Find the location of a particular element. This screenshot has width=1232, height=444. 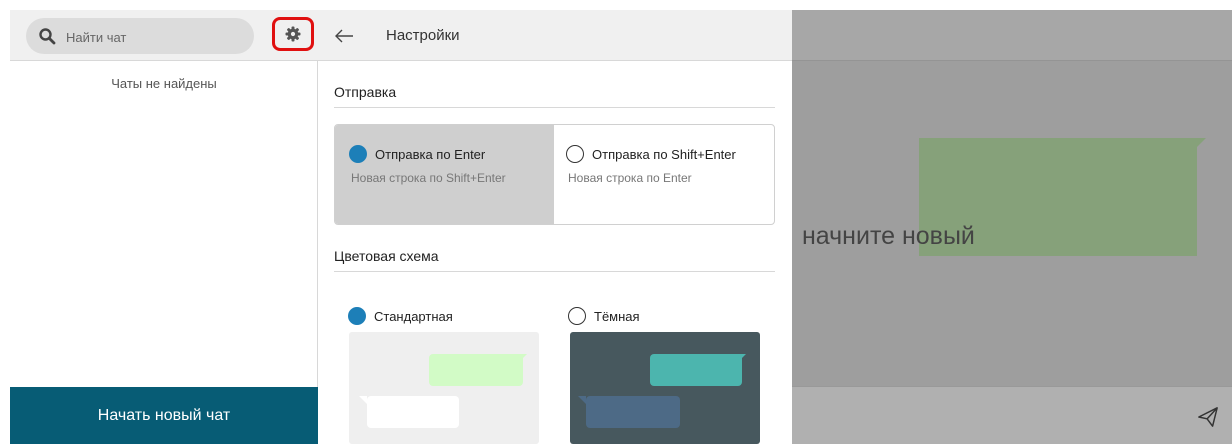

theme-preview-dark is located at coordinates (665, 388).